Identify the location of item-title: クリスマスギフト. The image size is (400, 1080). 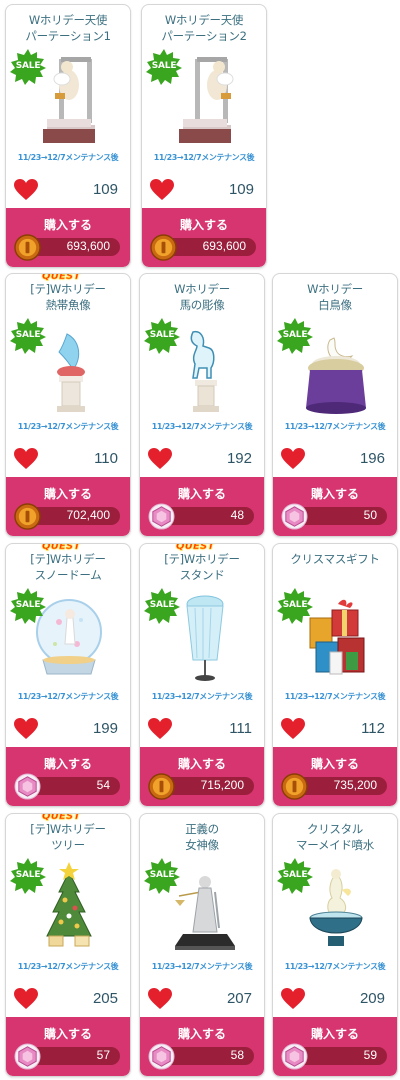
(335, 559).